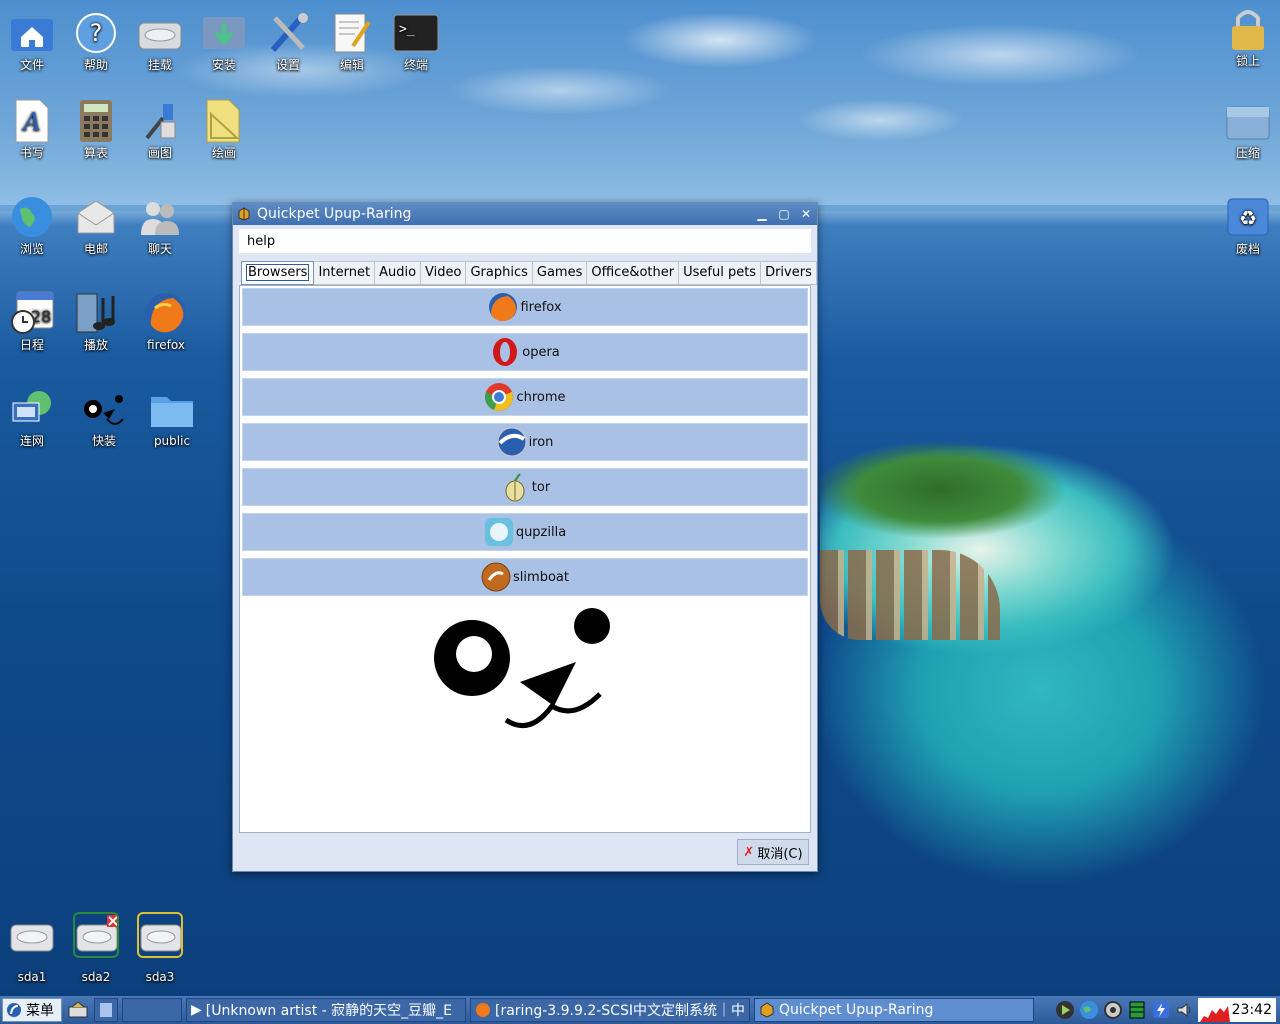 The width and height of the screenshot is (1280, 1024). I want to click on minimize-button: ▁, so click(762, 214).